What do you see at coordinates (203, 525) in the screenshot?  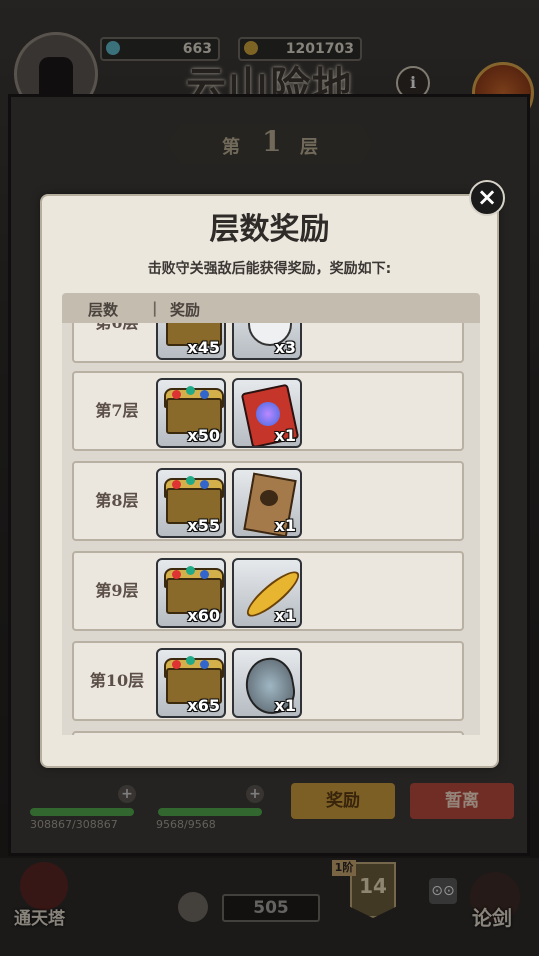 I see `item-qty: x55` at bounding box center [203, 525].